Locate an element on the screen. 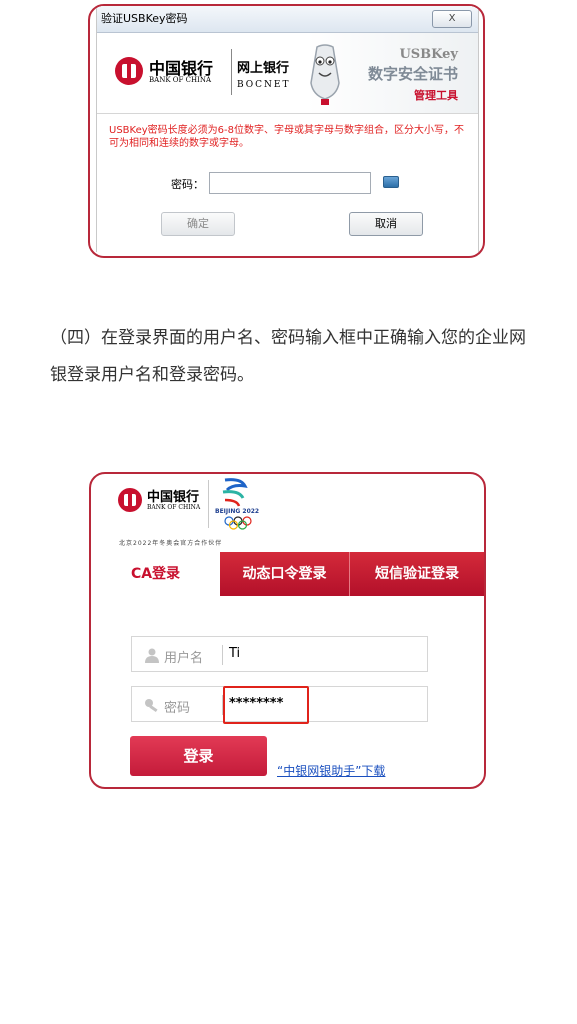 The image size is (577, 1024). usbkey-password-input is located at coordinates (290, 183).